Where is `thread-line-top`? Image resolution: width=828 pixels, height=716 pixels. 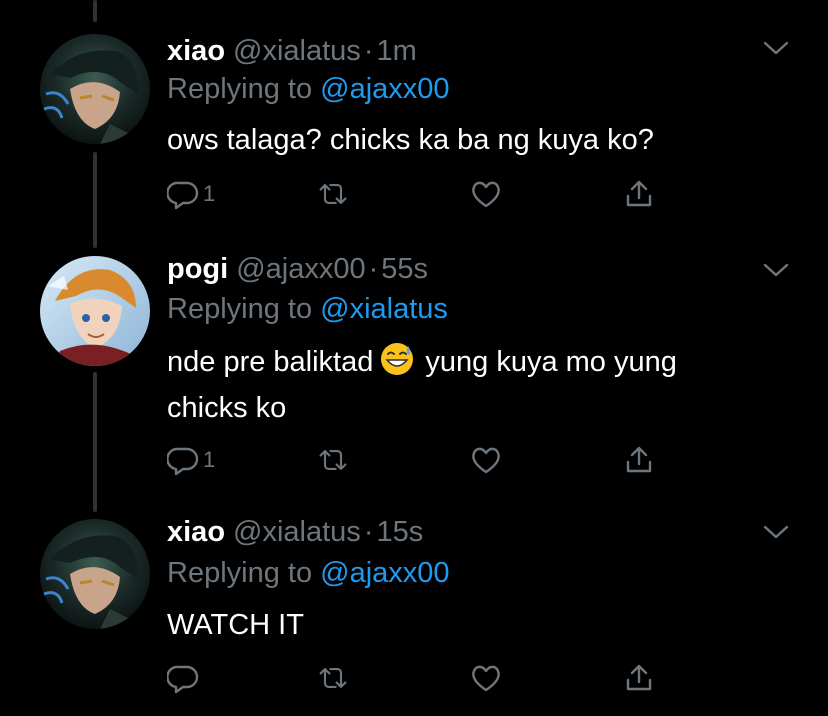 thread-line-top is located at coordinates (95, 11).